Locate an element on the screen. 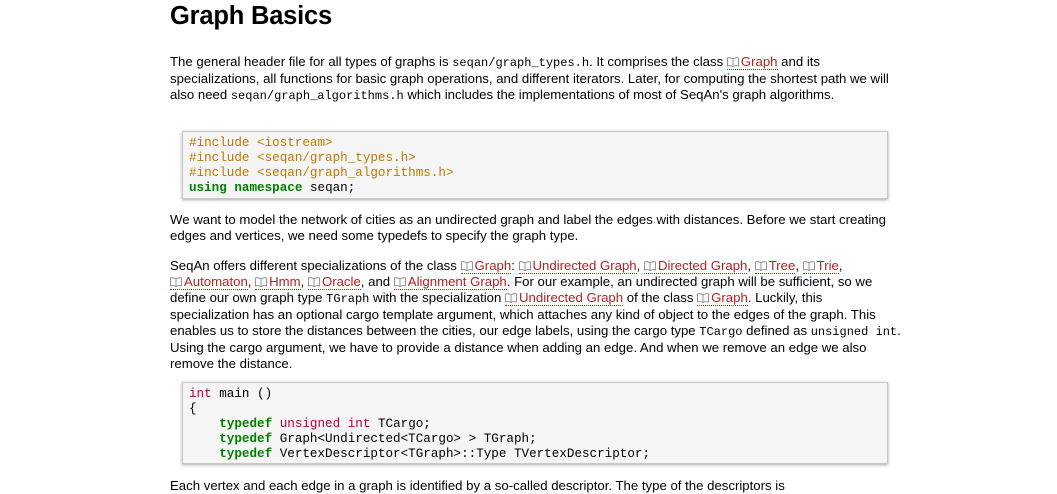  code-line: typedef unsigned int TCargo; is located at coordinates (325, 424).